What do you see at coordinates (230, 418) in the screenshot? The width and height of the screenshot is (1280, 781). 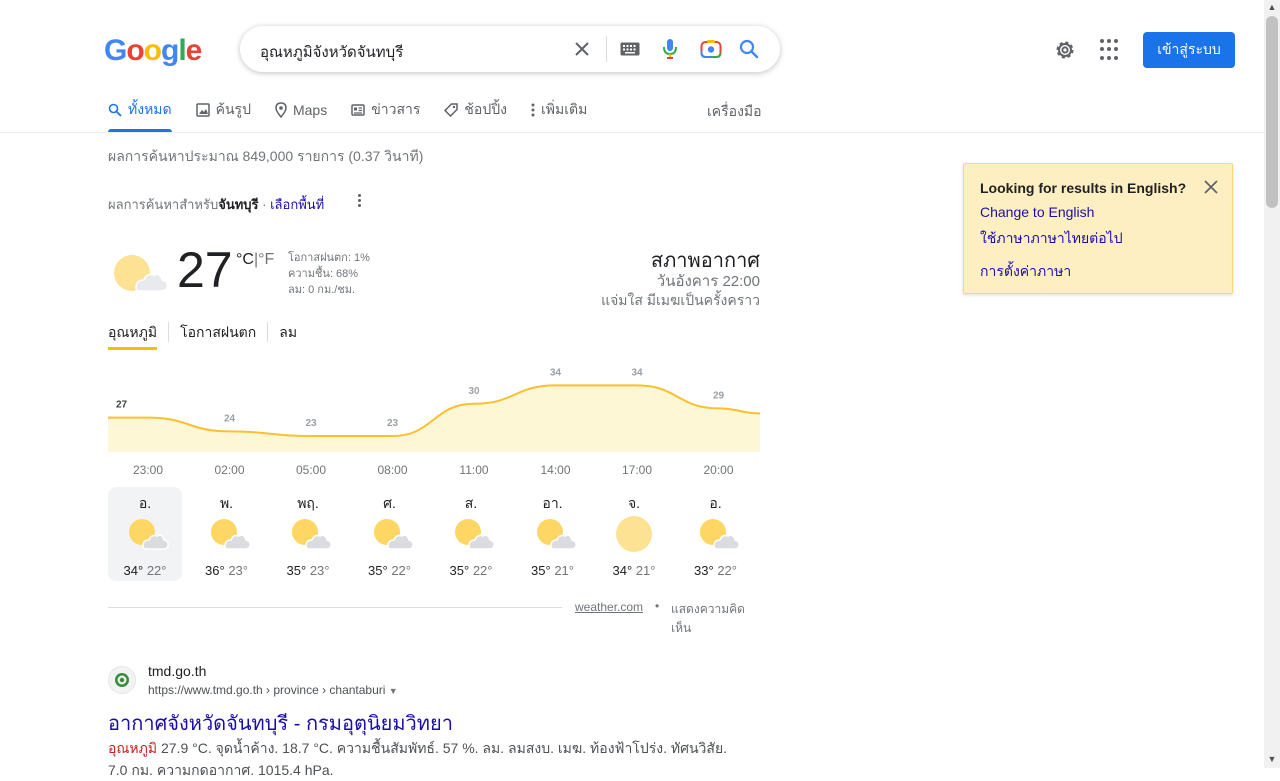 I see `temperature-data-label: 24` at bounding box center [230, 418].